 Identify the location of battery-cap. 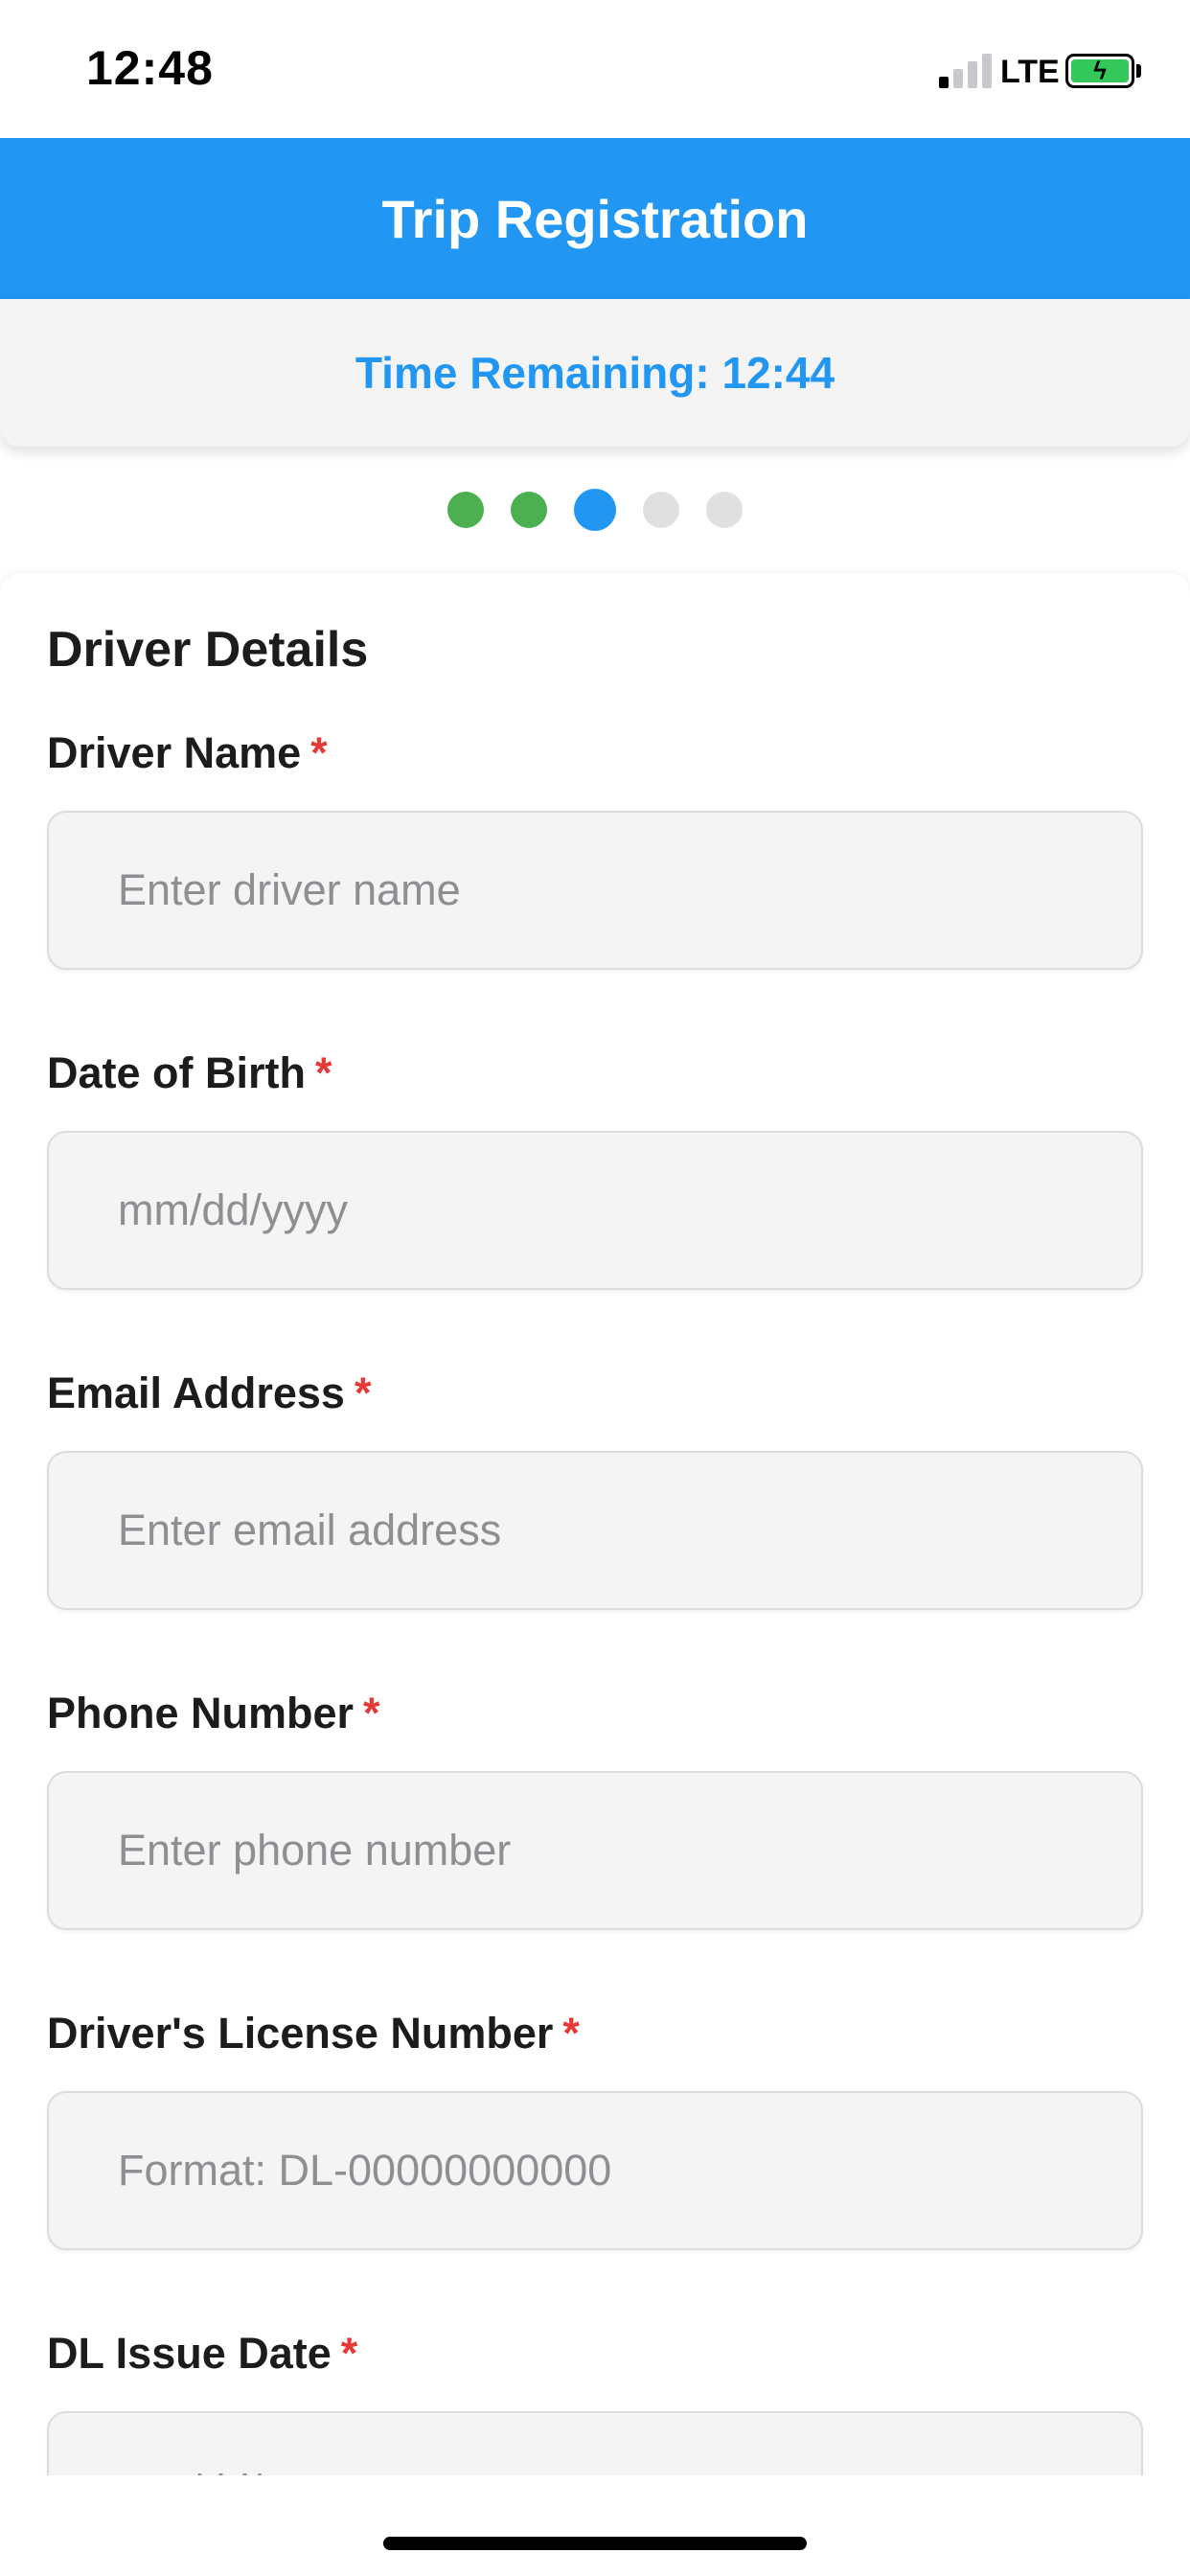
(1138, 71).